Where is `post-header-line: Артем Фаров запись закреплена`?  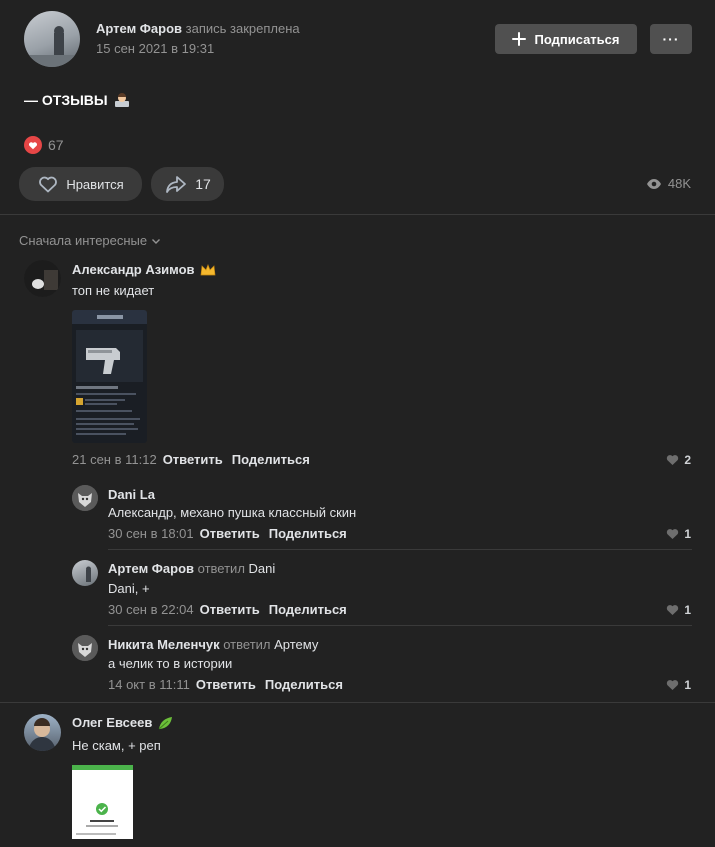
post-header-line: Артем Фаров запись закреплена is located at coordinates (198, 28).